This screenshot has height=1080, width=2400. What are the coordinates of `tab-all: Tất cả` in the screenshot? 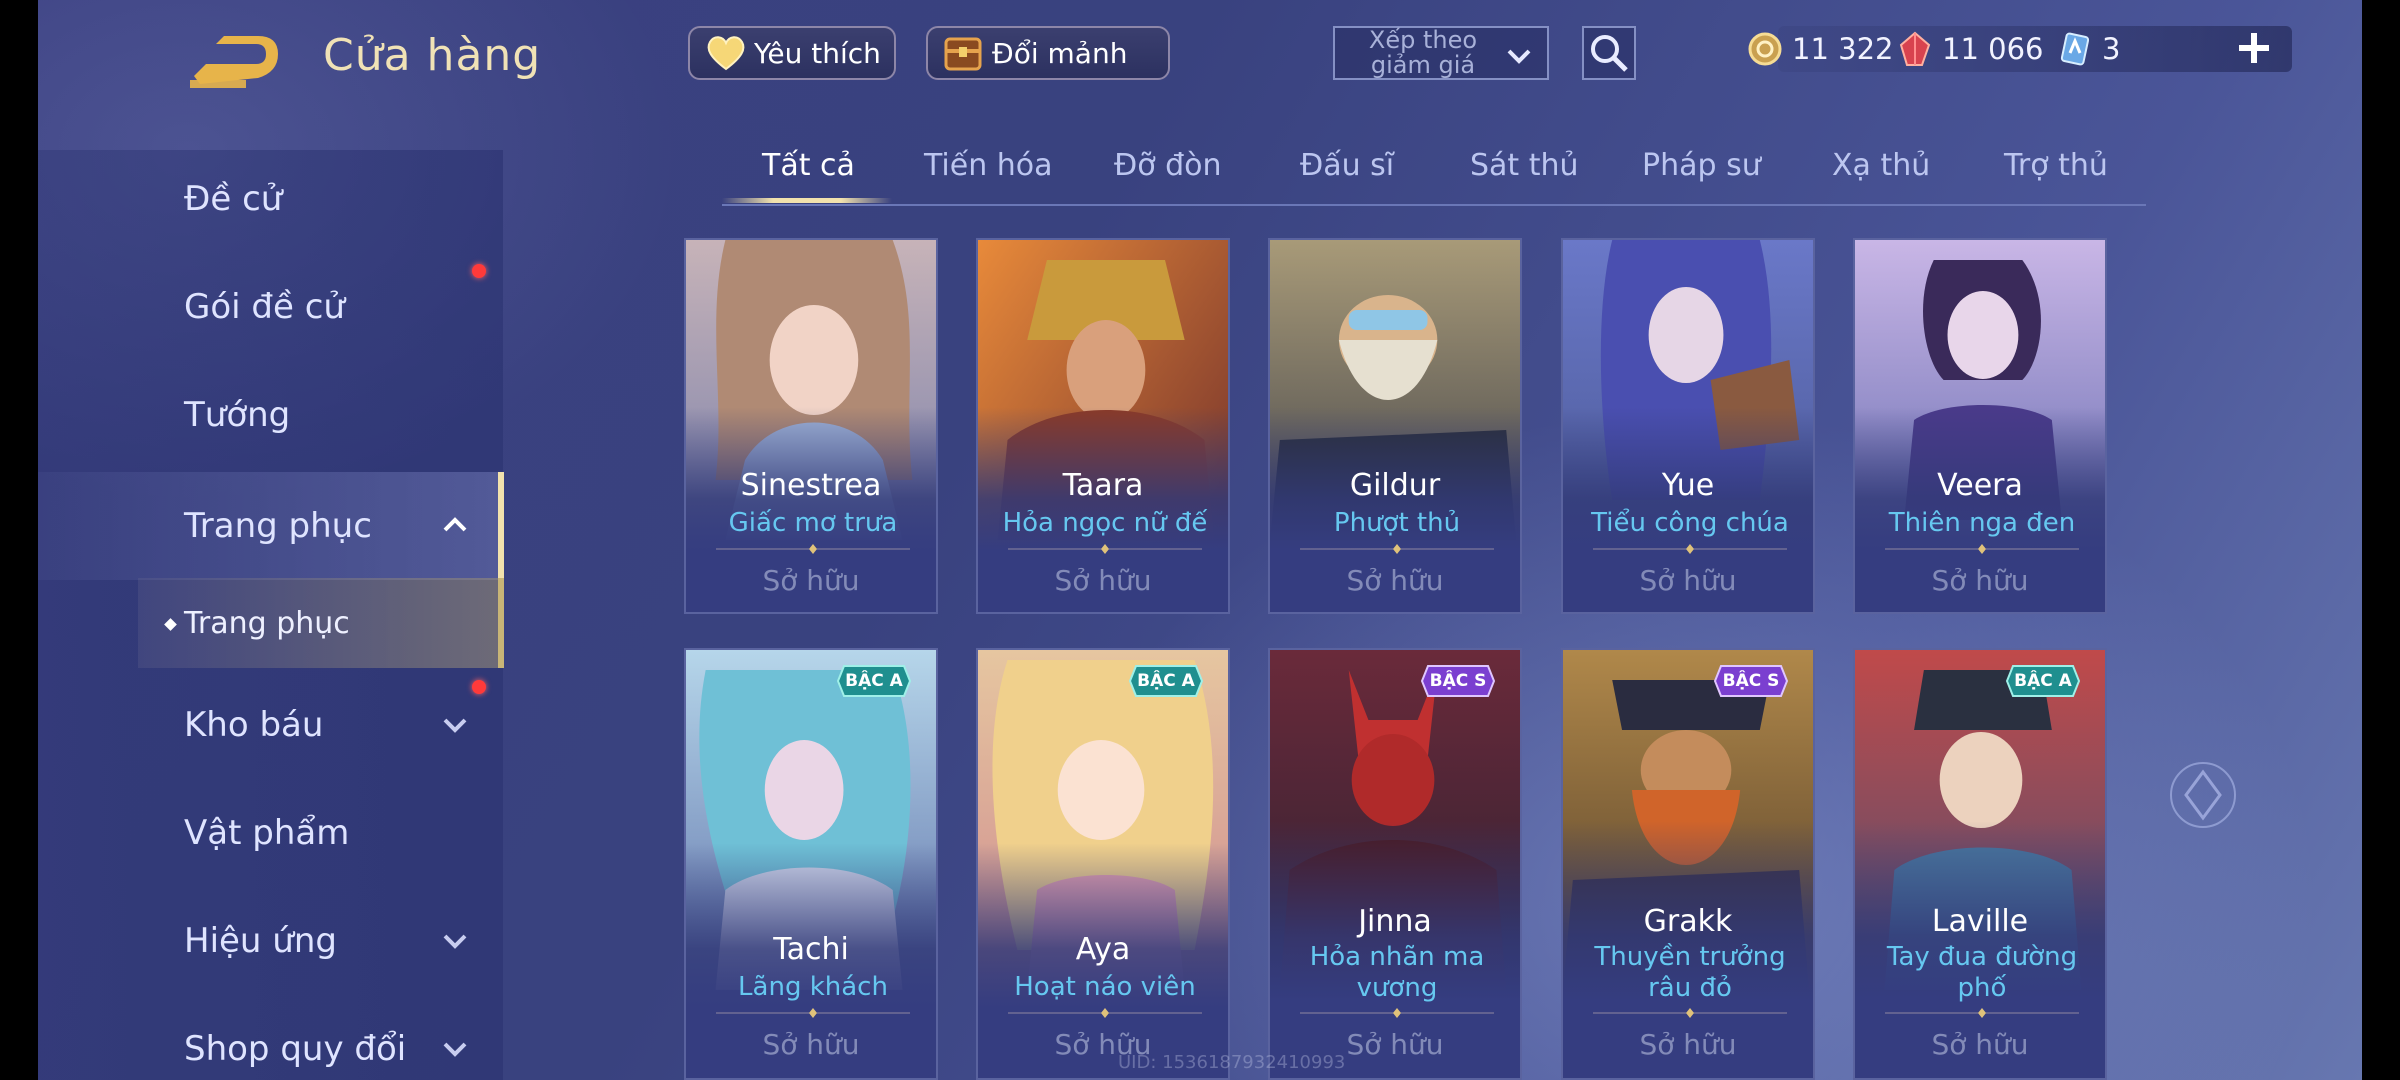 It's located at (808, 165).